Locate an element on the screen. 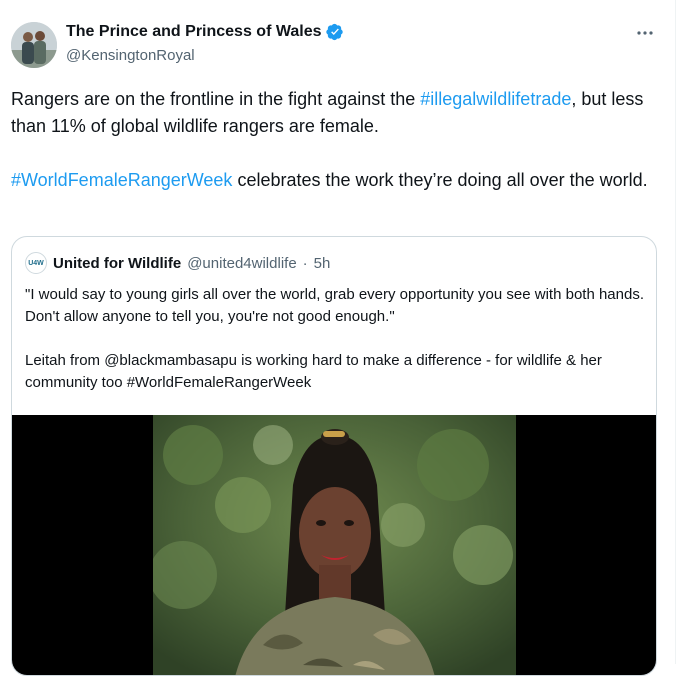 Image resolution: width=700 pixels, height=676 pixels. avatar is located at coordinates (34, 45).